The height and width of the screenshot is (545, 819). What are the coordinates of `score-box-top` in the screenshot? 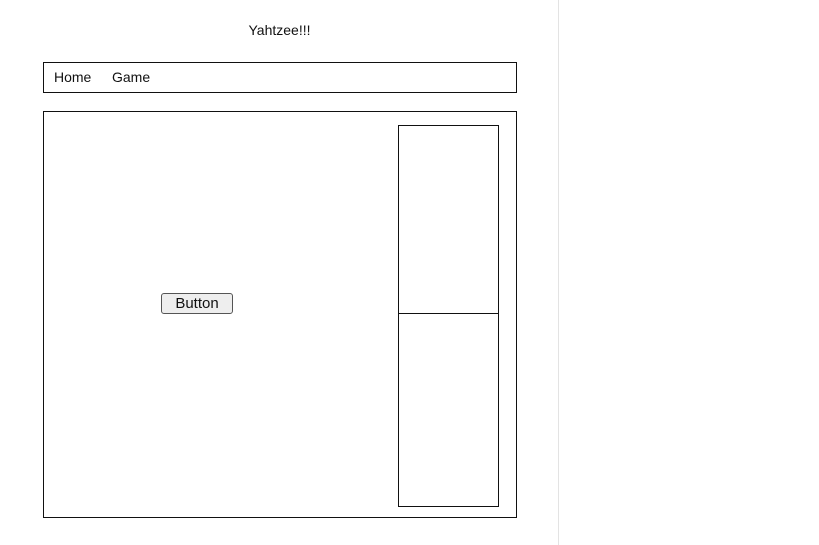 It's located at (448, 220).